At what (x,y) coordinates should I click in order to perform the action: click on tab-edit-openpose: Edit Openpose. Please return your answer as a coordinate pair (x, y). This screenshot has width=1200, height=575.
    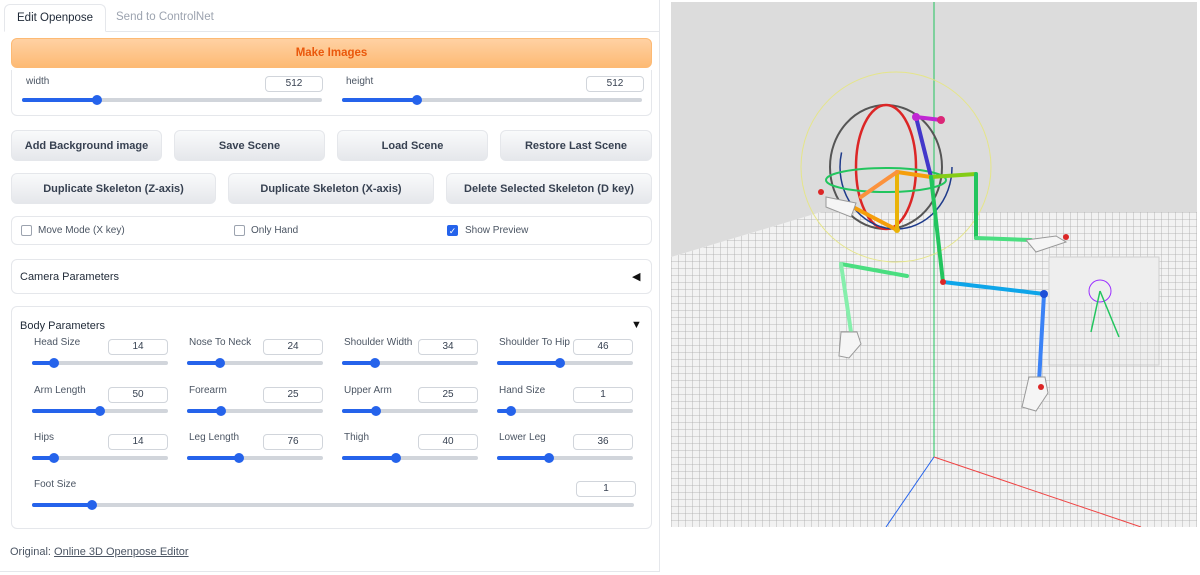
    Looking at the image, I should click on (55, 18).